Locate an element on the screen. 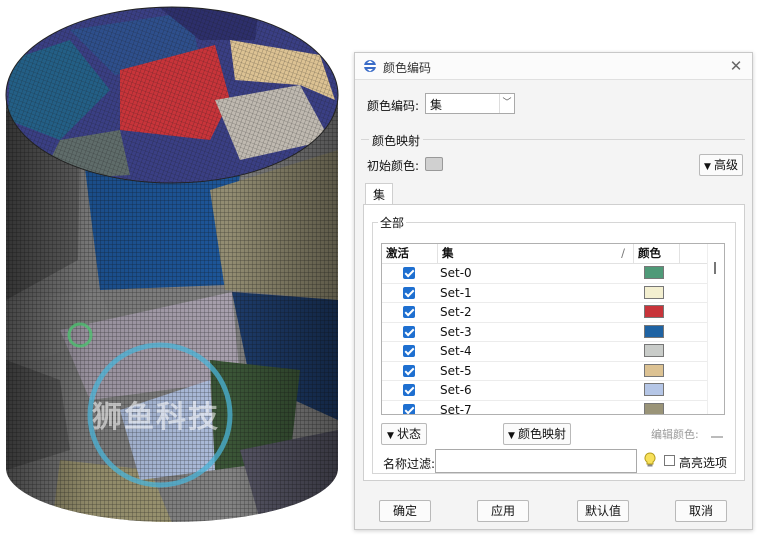  initial-color-swatch is located at coordinates (434, 164).